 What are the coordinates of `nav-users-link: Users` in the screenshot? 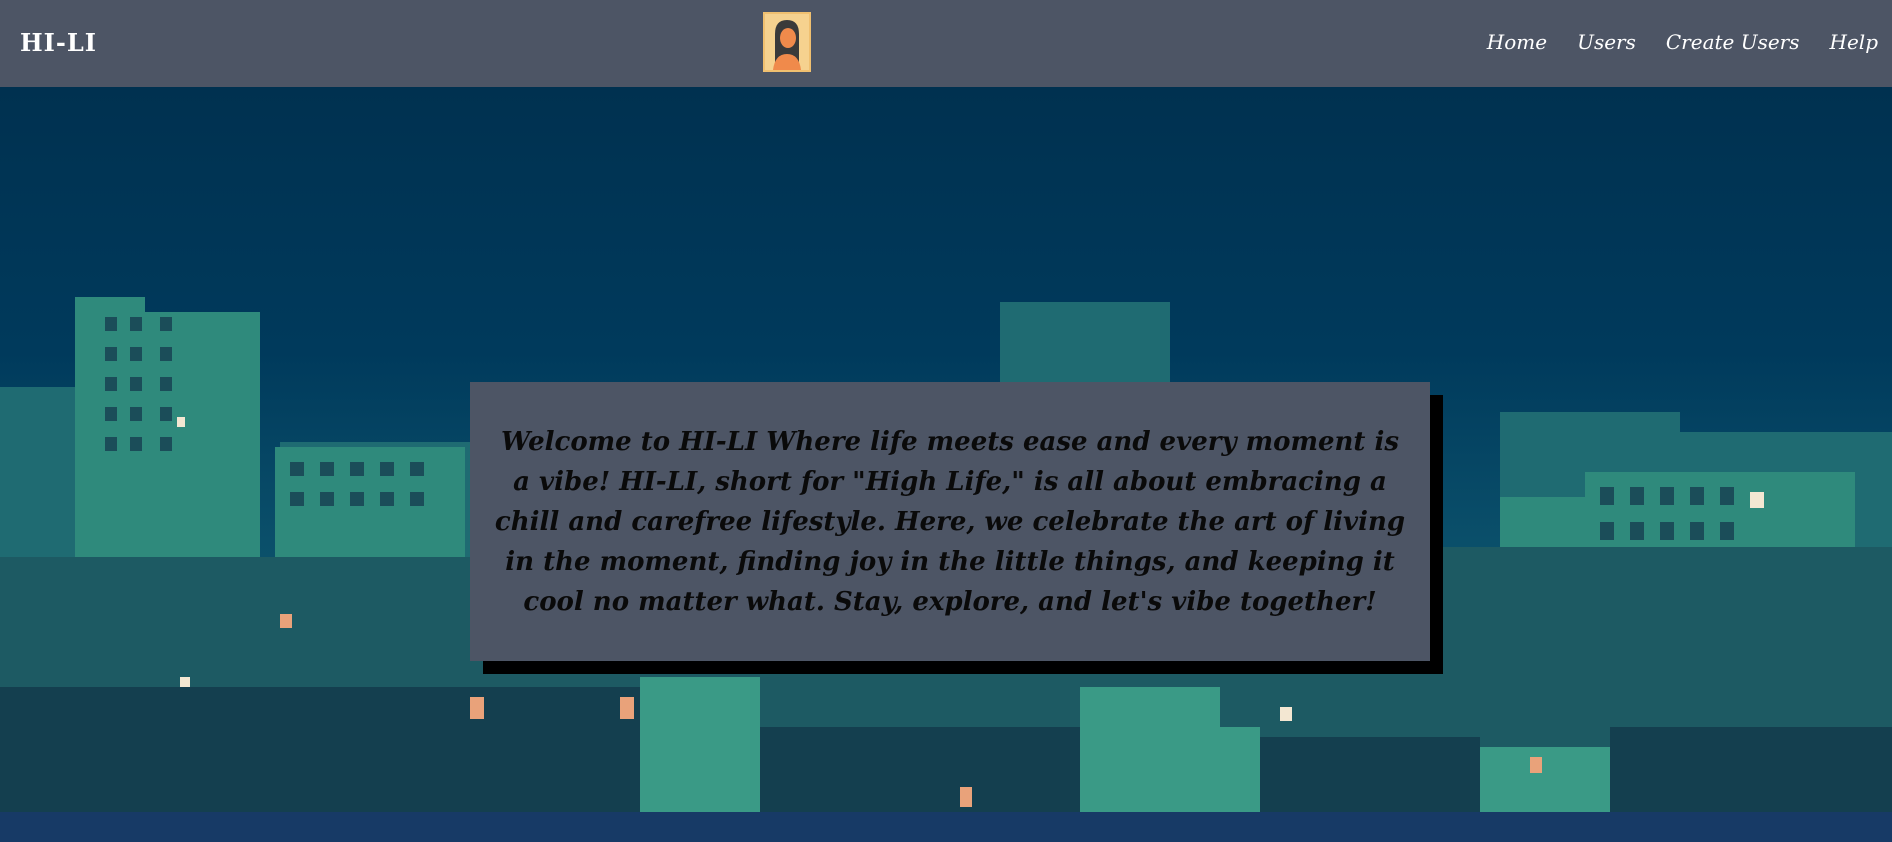 It's located at (1606, 42).